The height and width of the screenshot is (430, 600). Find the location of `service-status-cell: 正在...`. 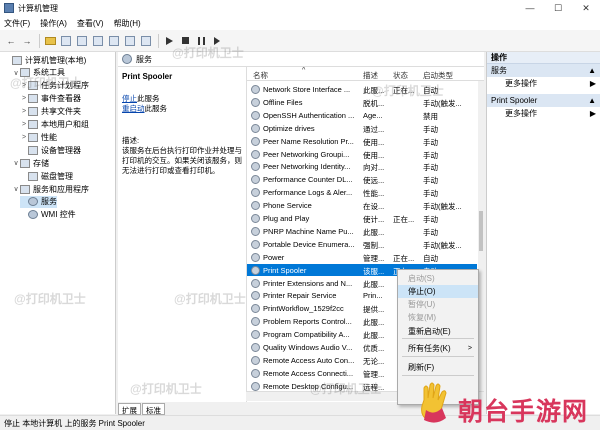

service-status-cell: 正在... is located at coordinates (404, 219).